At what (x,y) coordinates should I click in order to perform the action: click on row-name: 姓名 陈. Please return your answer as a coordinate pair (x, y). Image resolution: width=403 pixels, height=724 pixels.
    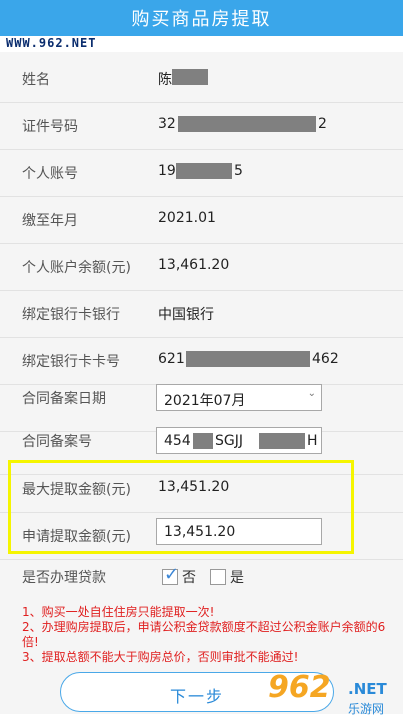
    Looking at the image, I should click on (201, 79).